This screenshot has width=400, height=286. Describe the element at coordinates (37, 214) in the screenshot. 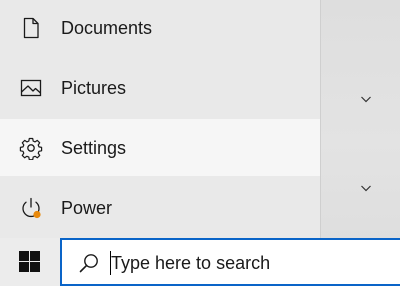

I see `update-dot` at that location.